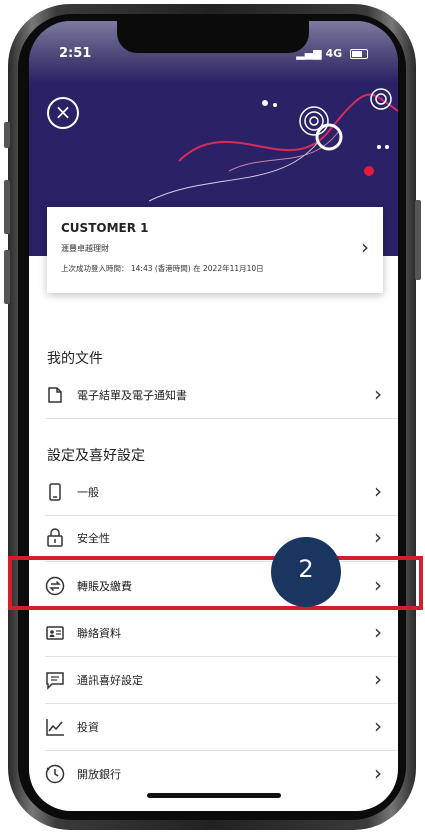 The image size is (425, 835). Describe the element at coordinates (214, 795) in the screenshot. I see `home-indicator` at that location.